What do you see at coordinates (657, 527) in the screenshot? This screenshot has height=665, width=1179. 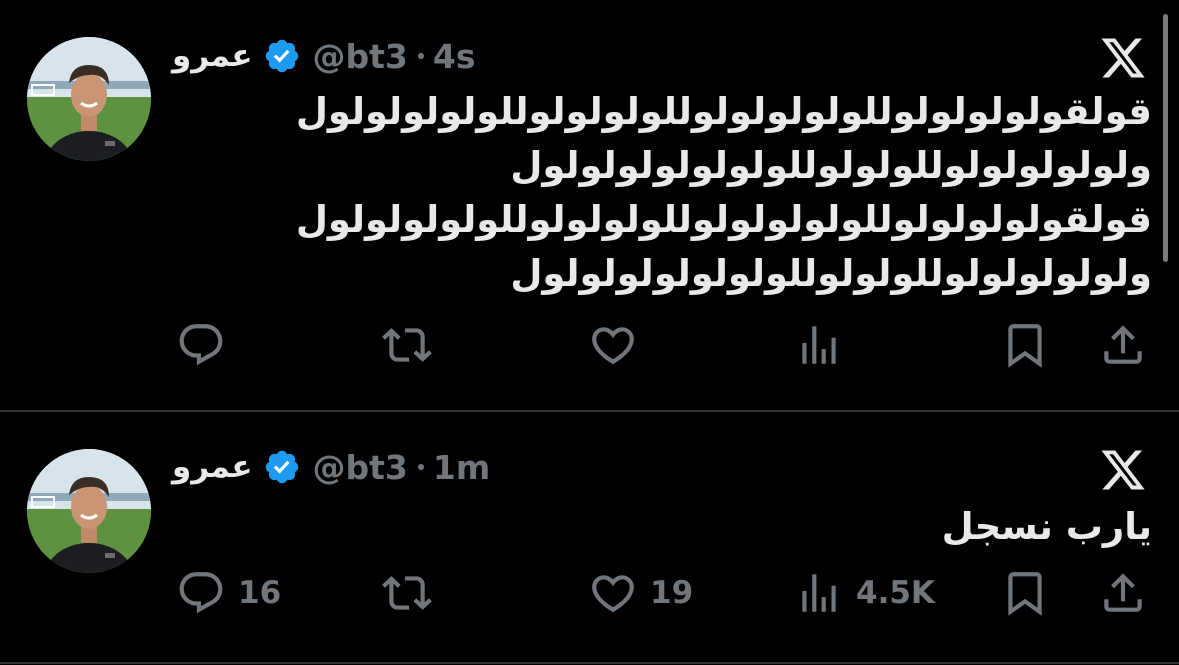 I see `tweet-text: يارب نسجل` at bounding box center [657, 527].